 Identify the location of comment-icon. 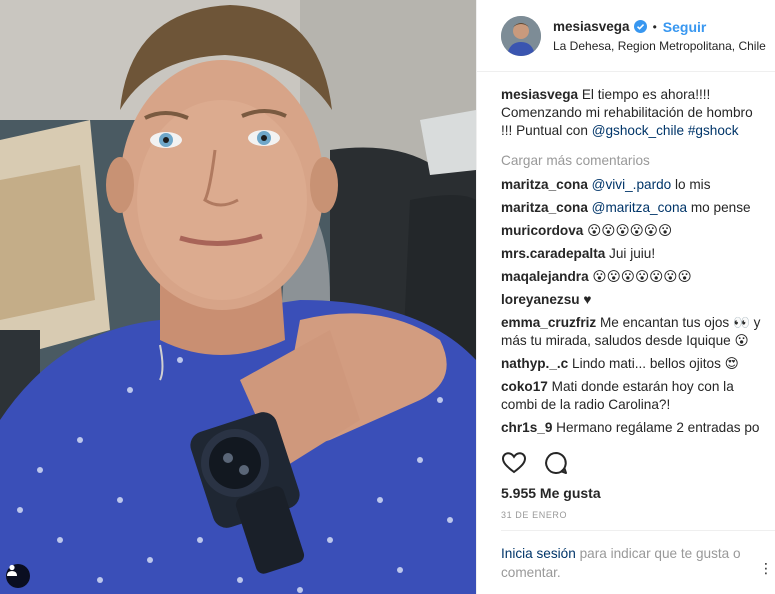
(556, 463).